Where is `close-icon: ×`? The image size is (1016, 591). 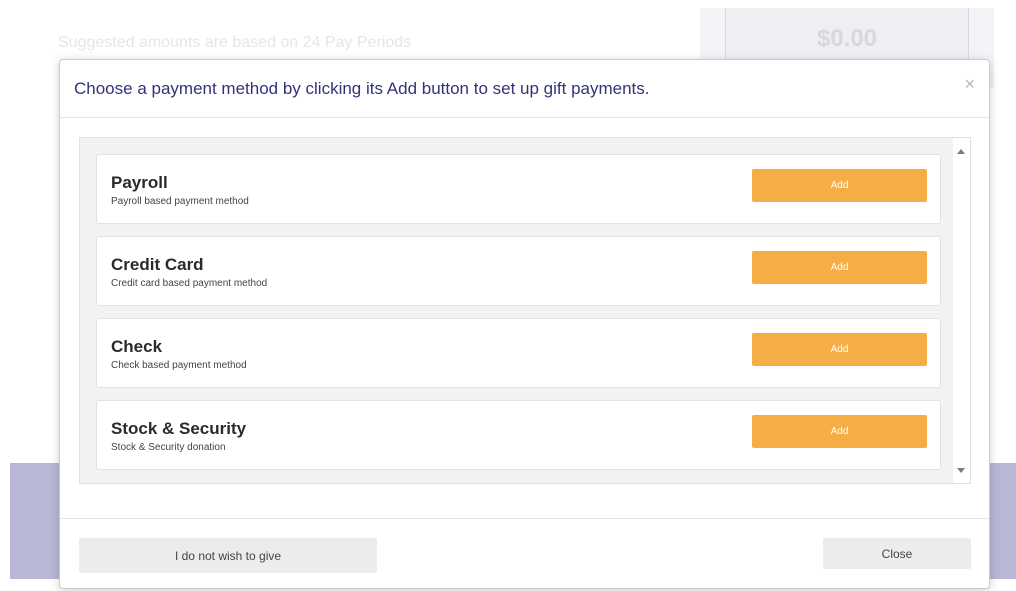 close-icon: × is located at coordinates (969, 84).